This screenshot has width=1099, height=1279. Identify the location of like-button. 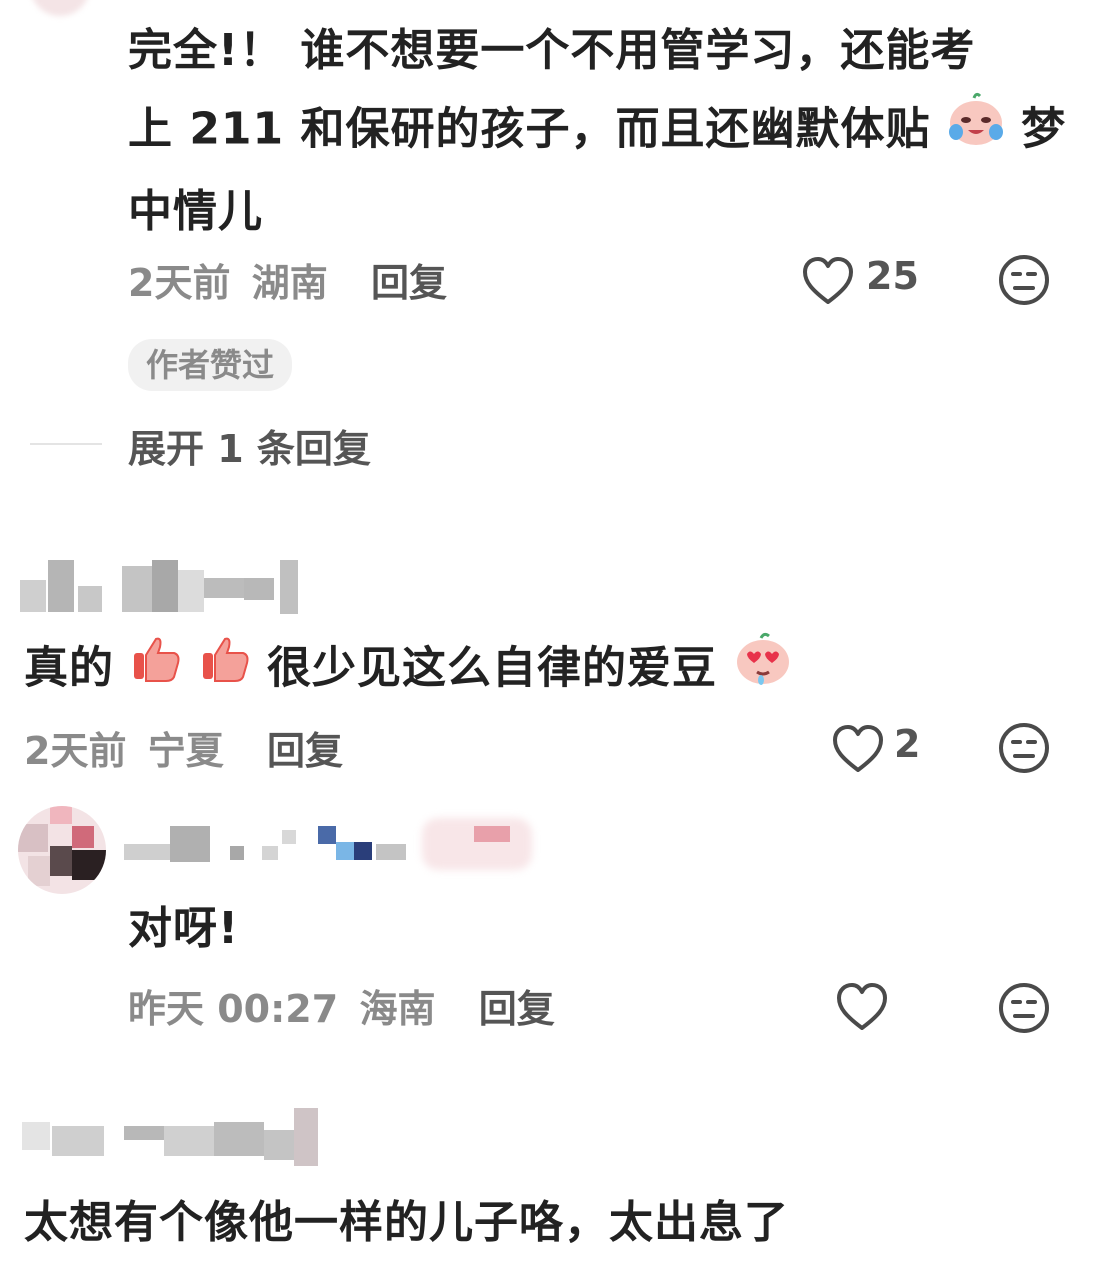
(862, 1009).